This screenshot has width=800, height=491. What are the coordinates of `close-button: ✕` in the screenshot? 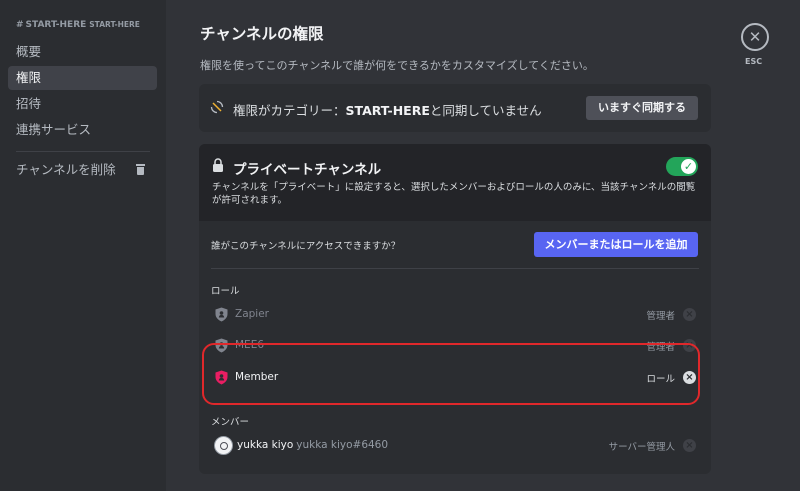 It's located at (755, 37).